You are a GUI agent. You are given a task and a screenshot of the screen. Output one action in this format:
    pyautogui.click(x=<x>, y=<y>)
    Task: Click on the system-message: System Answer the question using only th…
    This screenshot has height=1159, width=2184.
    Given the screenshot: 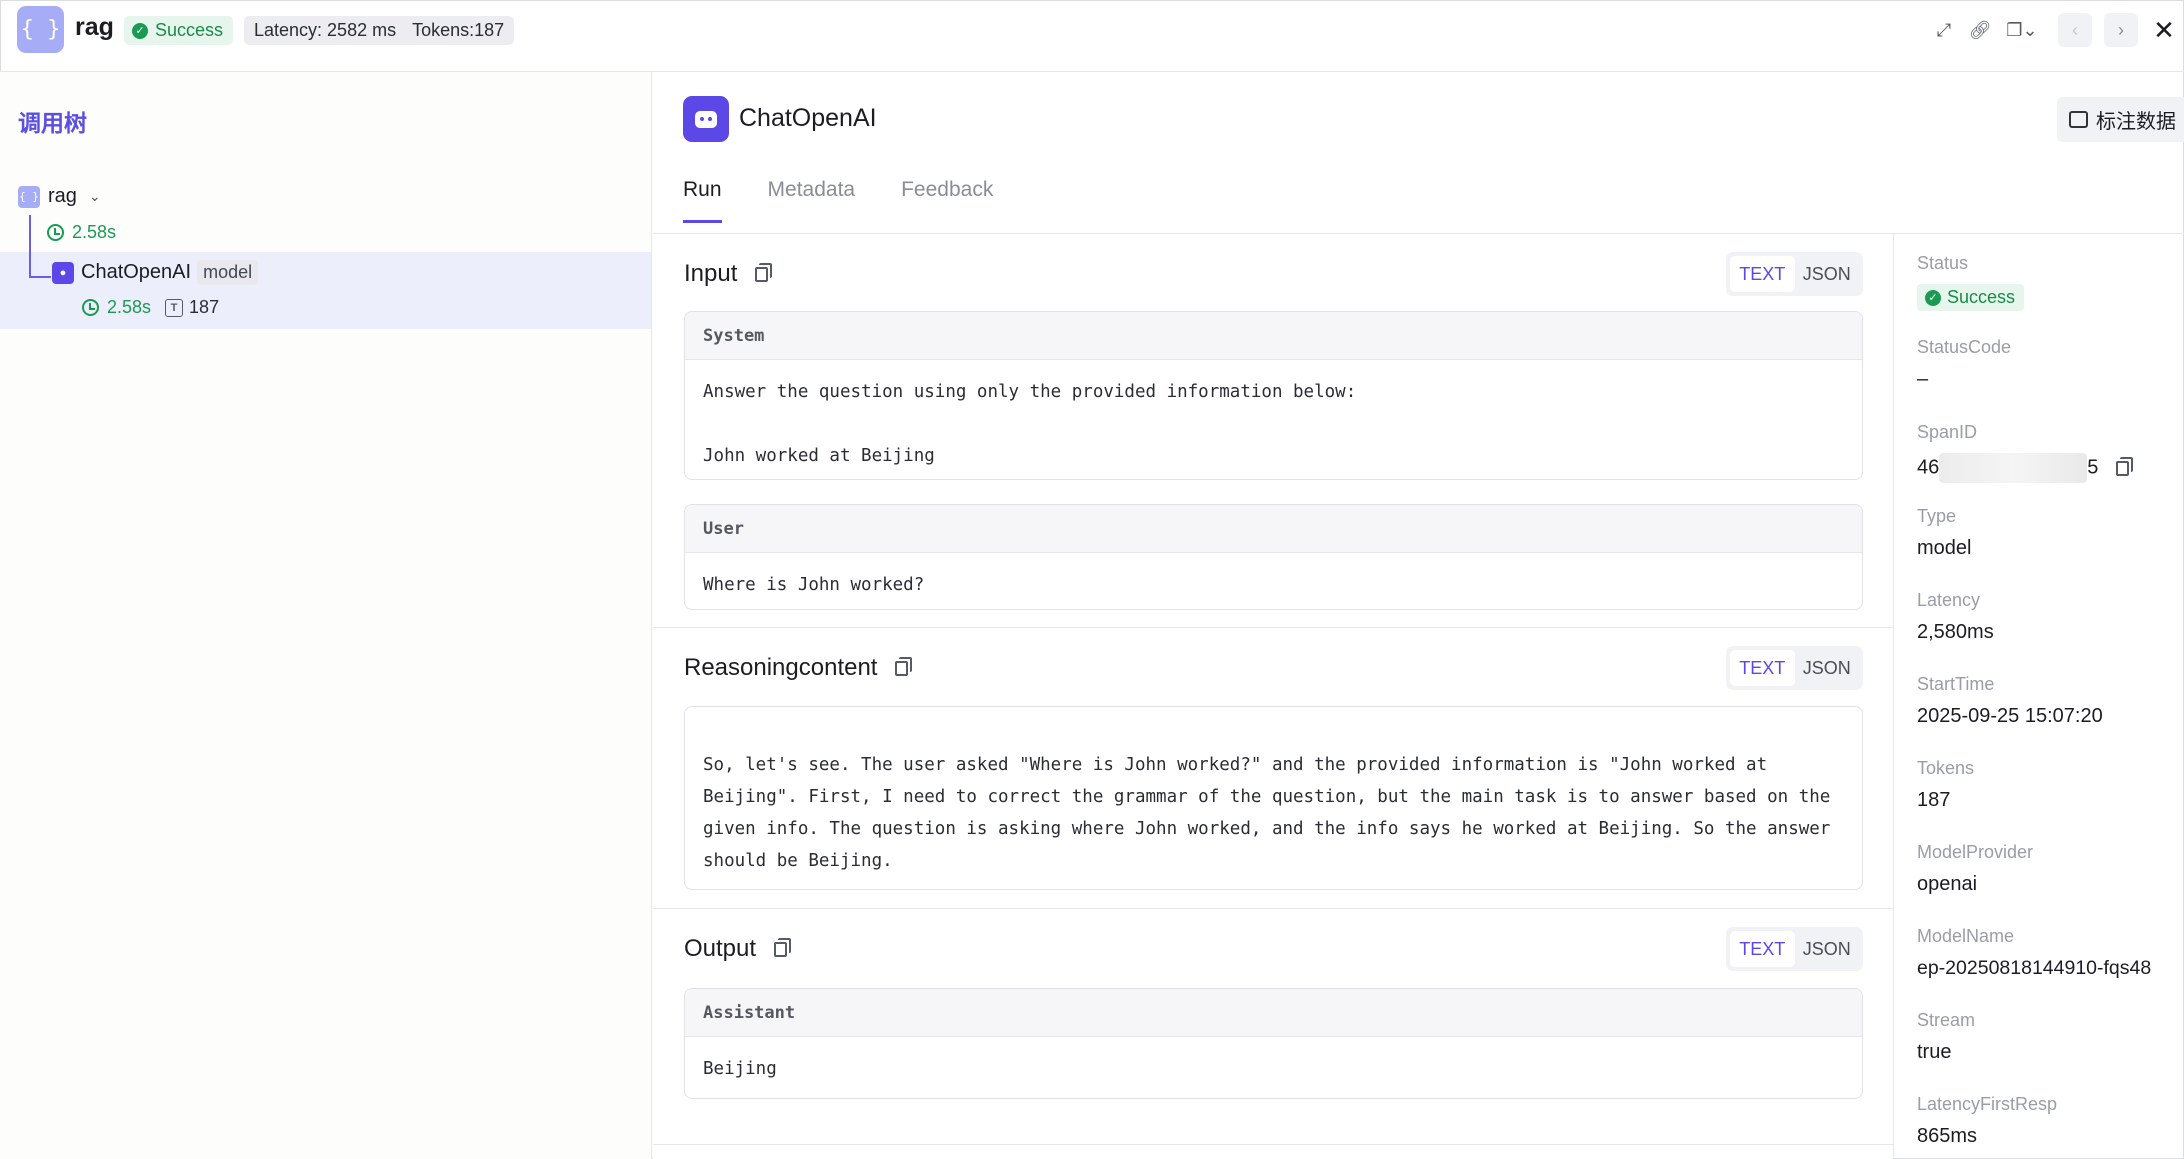 What is the action you would take?
    pyautogui.click(x=1273, y=395)
    